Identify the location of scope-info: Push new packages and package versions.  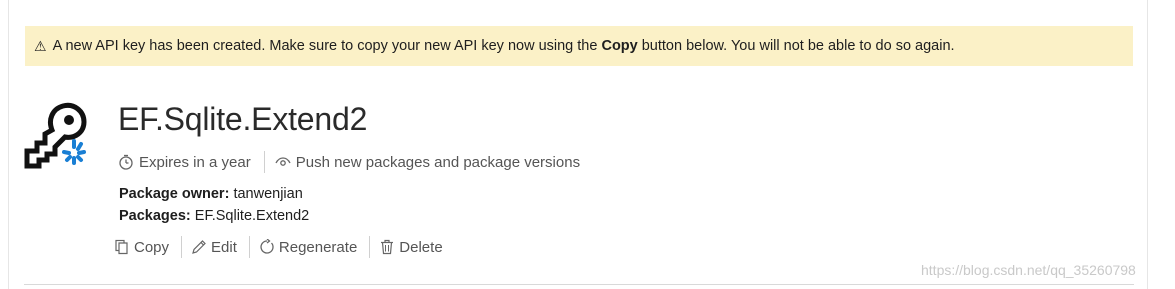
(427, 162).